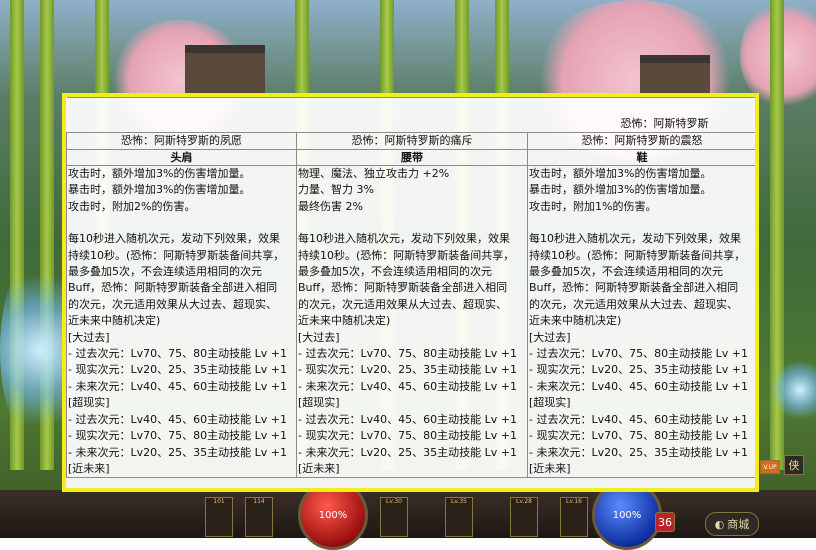 Image resolution: width=816 pixels, height=550 pixels. I want to click on vip-label: V.UP, so click(770, 467).